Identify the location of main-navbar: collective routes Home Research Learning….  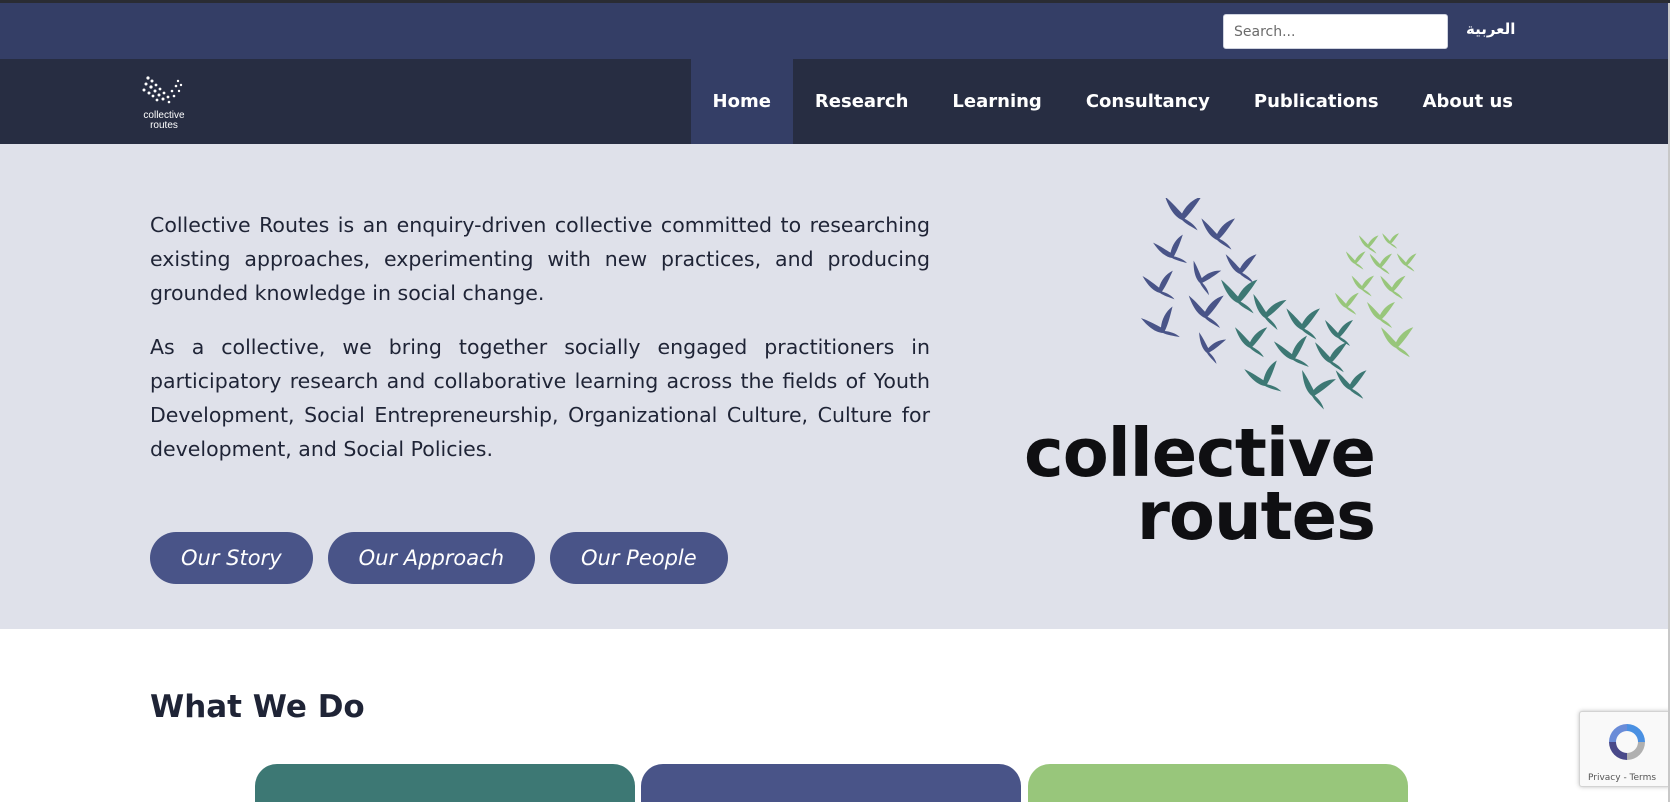
(835, 101).